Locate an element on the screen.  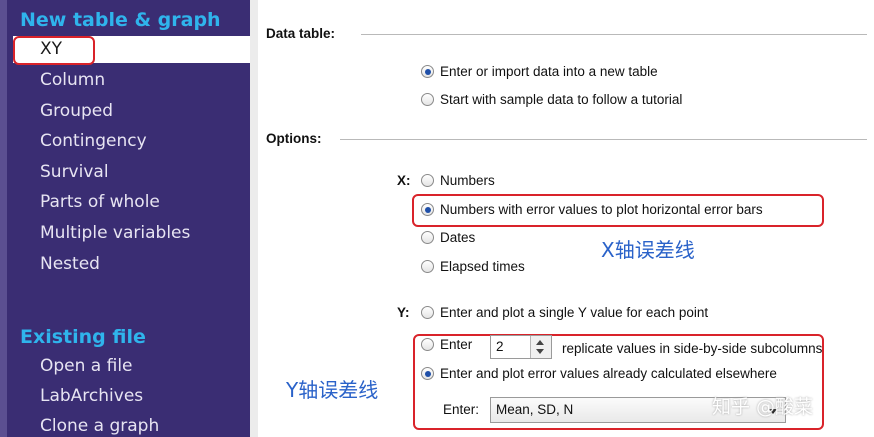
sidebar-item-clone-a-graph: Clone a graph is located at coordinates (99, 426).